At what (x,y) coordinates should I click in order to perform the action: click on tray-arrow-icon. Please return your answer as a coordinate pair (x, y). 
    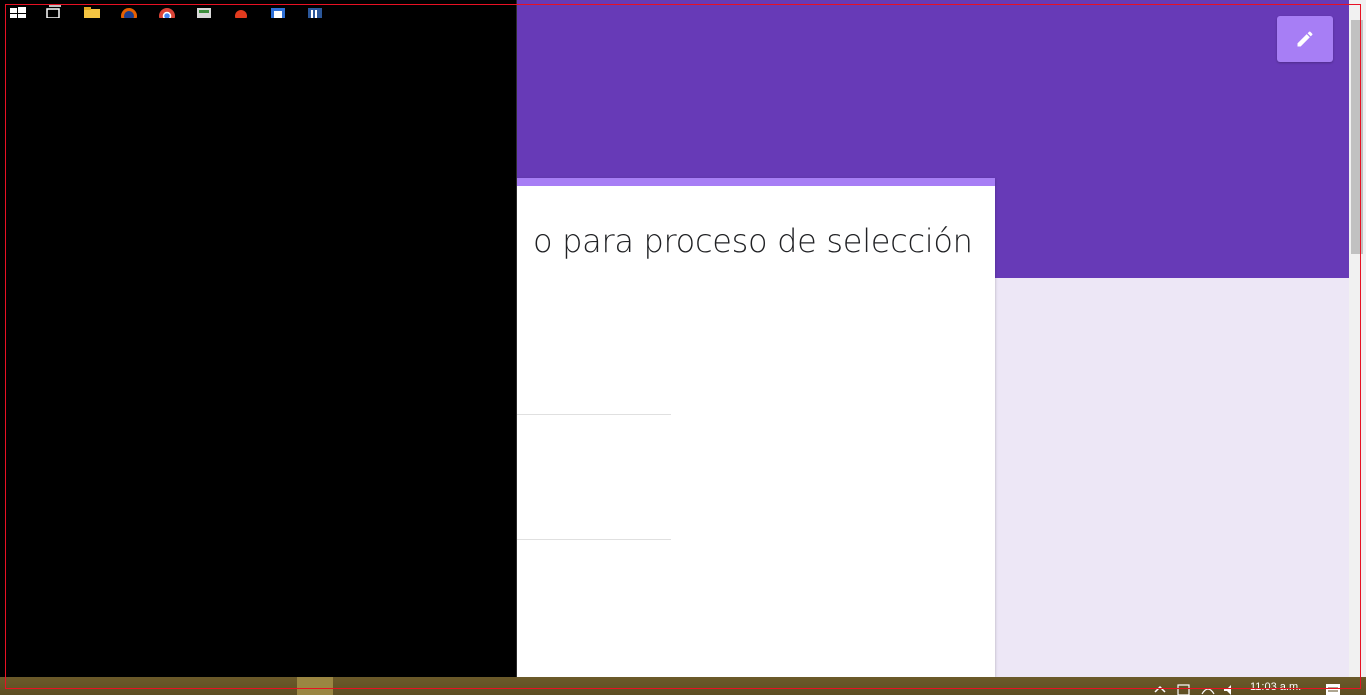
    Looking at the image, I should click on (1160, 688).